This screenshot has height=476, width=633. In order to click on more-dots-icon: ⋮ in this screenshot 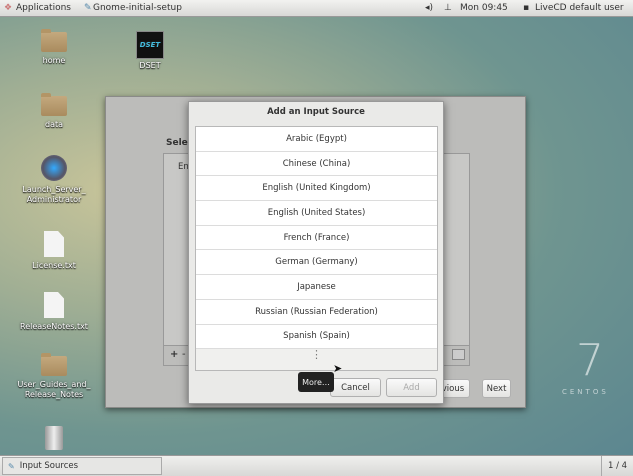, I will do `click(316, 355)`.